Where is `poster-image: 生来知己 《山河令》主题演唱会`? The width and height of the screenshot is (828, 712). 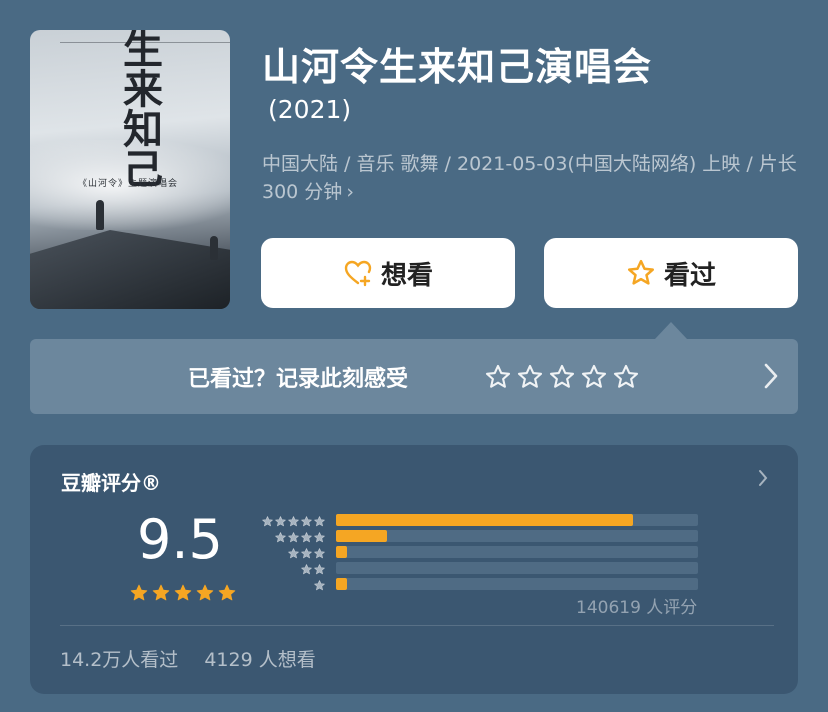 poster-image: 生来知己 《山河令》主题演唱会 is located at coordinates (130, 169).